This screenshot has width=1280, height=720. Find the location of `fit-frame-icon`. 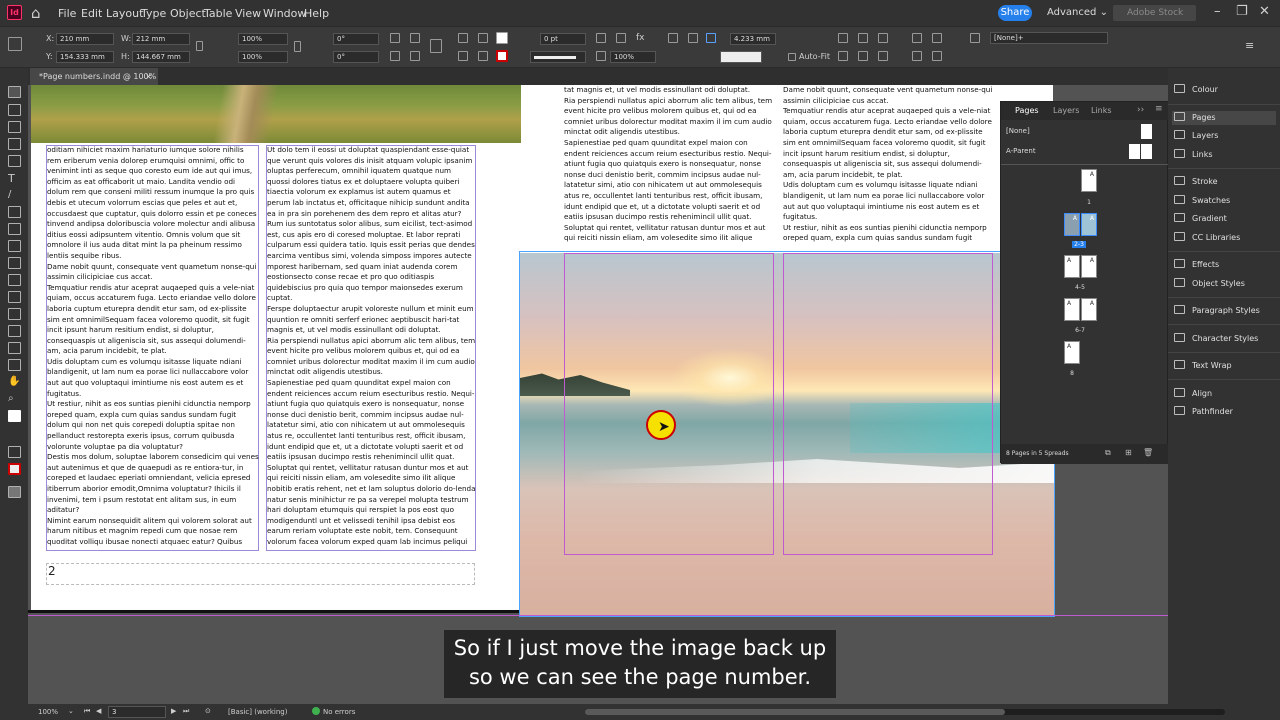

fit-frame-icon is located at coordinates (693, 38).